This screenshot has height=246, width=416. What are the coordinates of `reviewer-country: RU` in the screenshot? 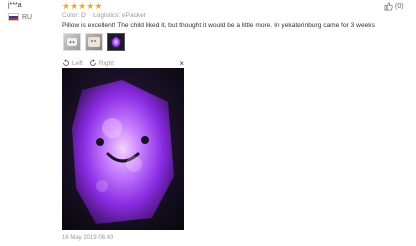 It's located at (20, 17).